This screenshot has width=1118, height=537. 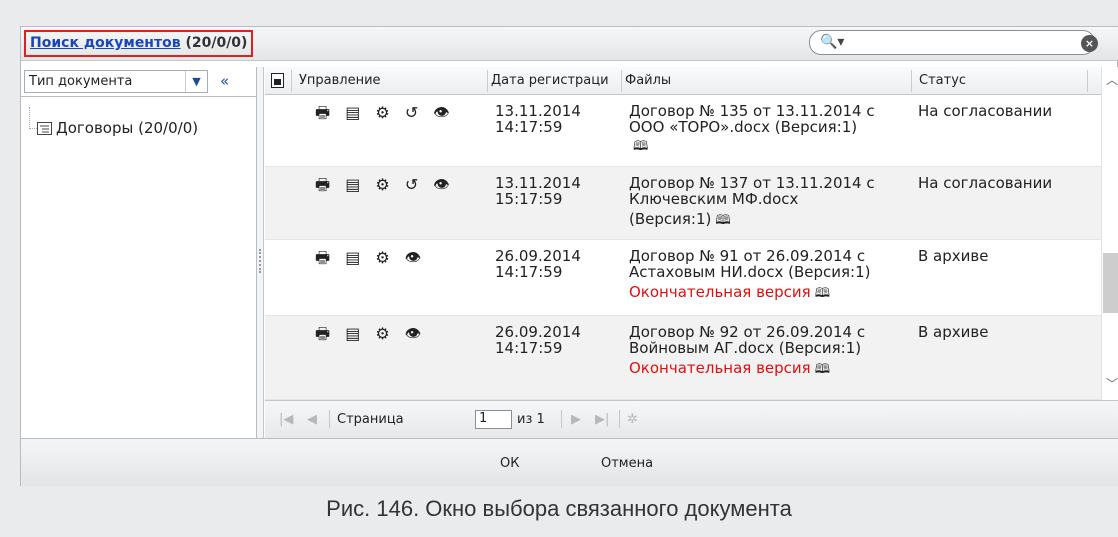 What do you see at coordinates (1109, 233) in the screenshot?
I see `vertical-scrollbar: ︿ ﹀` at bounding box center [1109, 233].